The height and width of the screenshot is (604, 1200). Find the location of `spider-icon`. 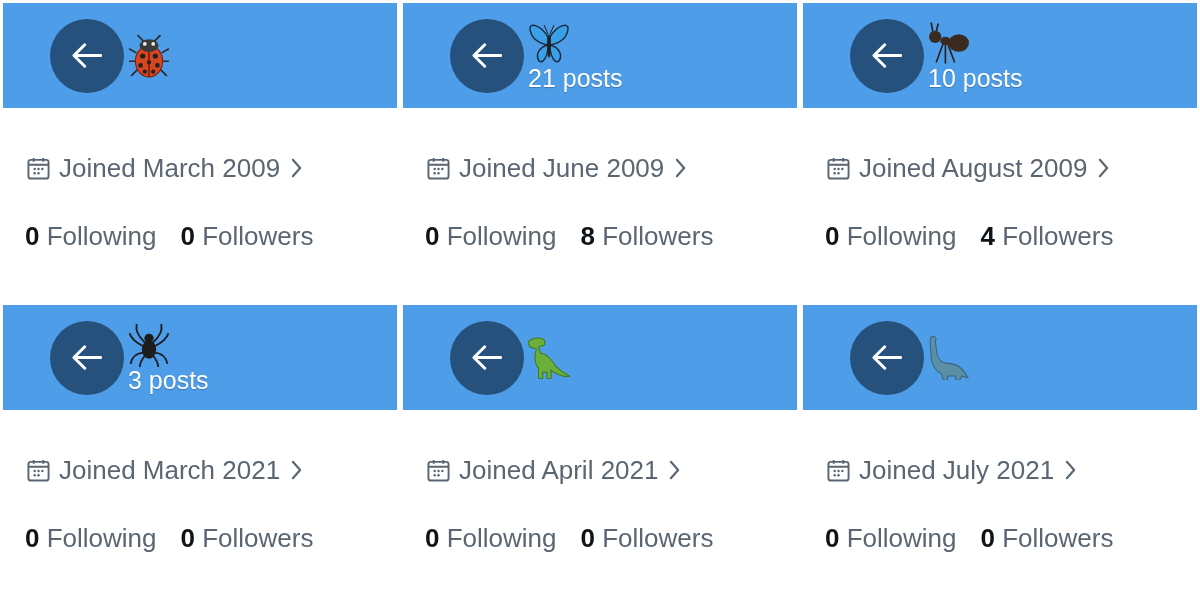

spider-icon is located at coordinates (149, 344).